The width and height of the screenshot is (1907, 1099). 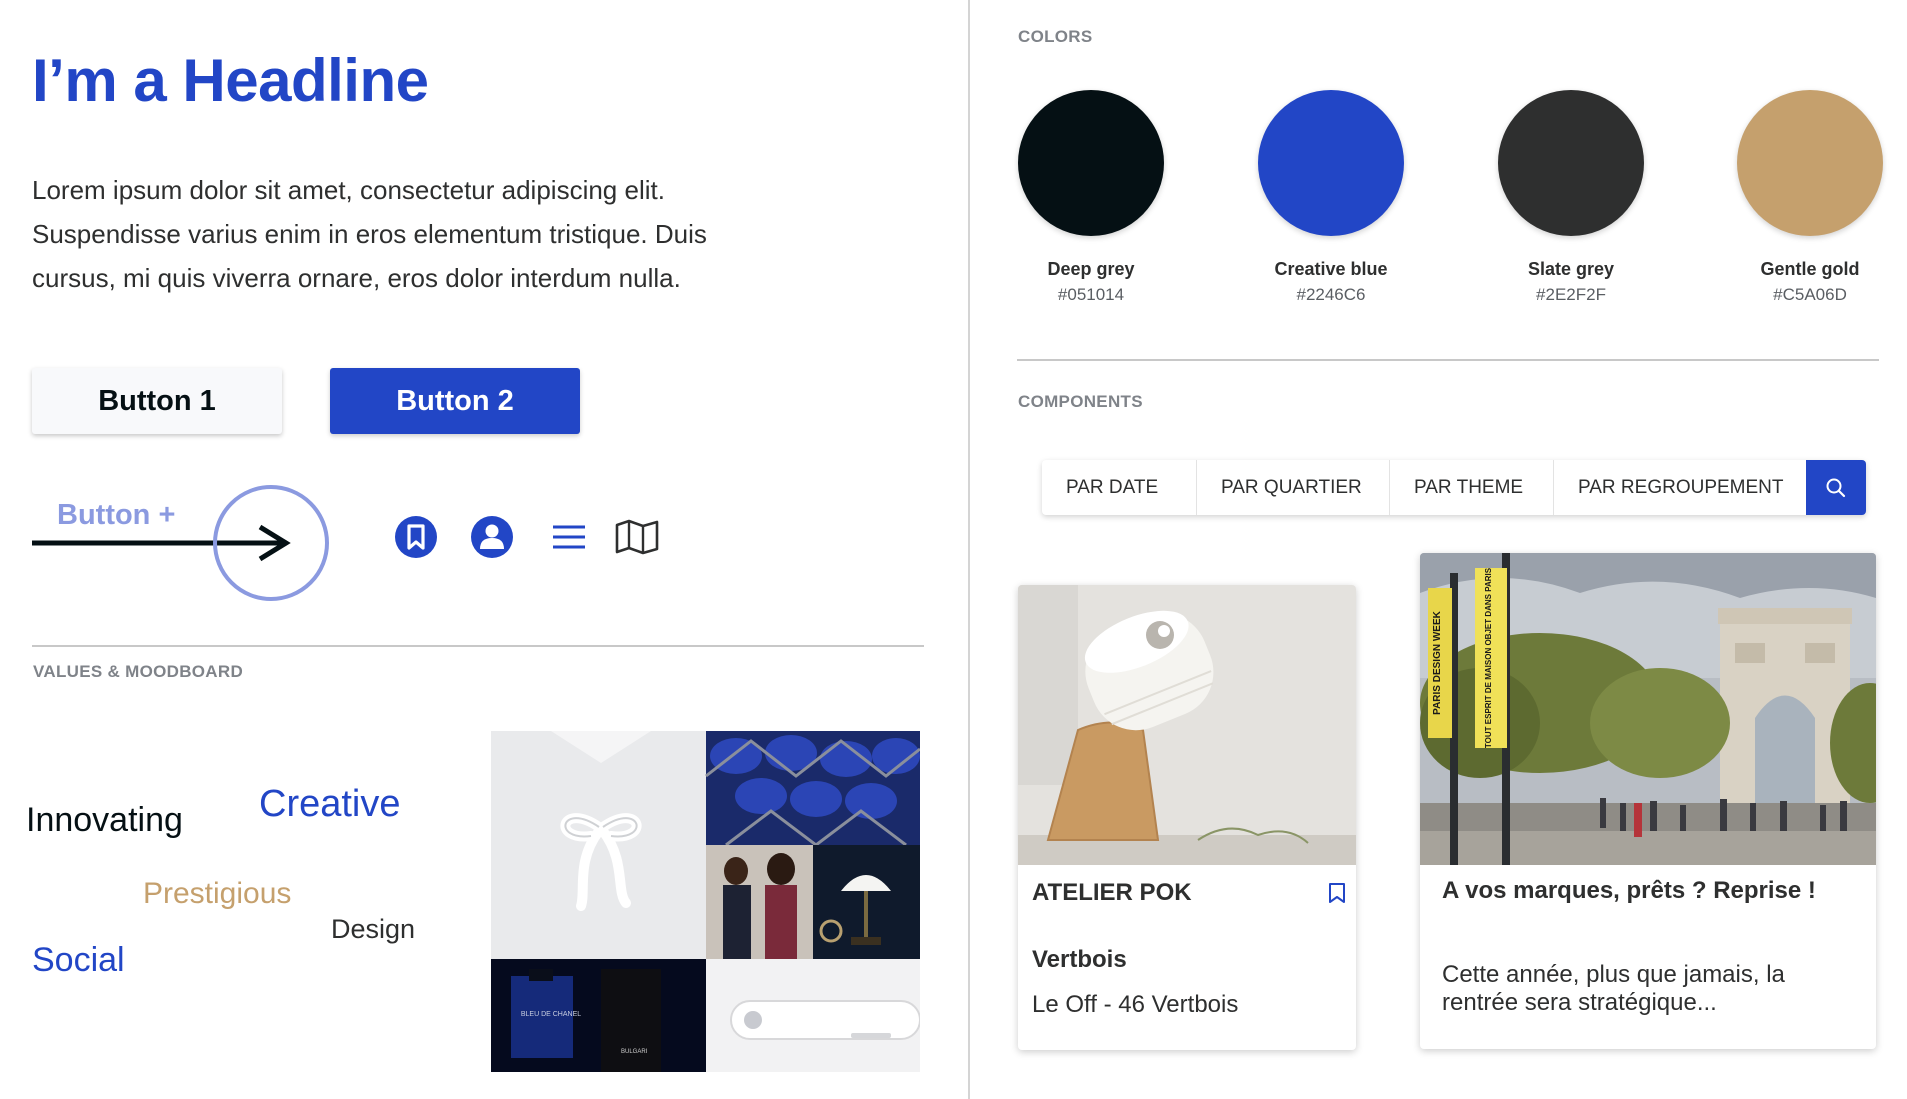 What do you see at coordinates (1112, 892) in the screenshot?
I see `card-title: ATELIER POK` at bounding box center [1112, 892].